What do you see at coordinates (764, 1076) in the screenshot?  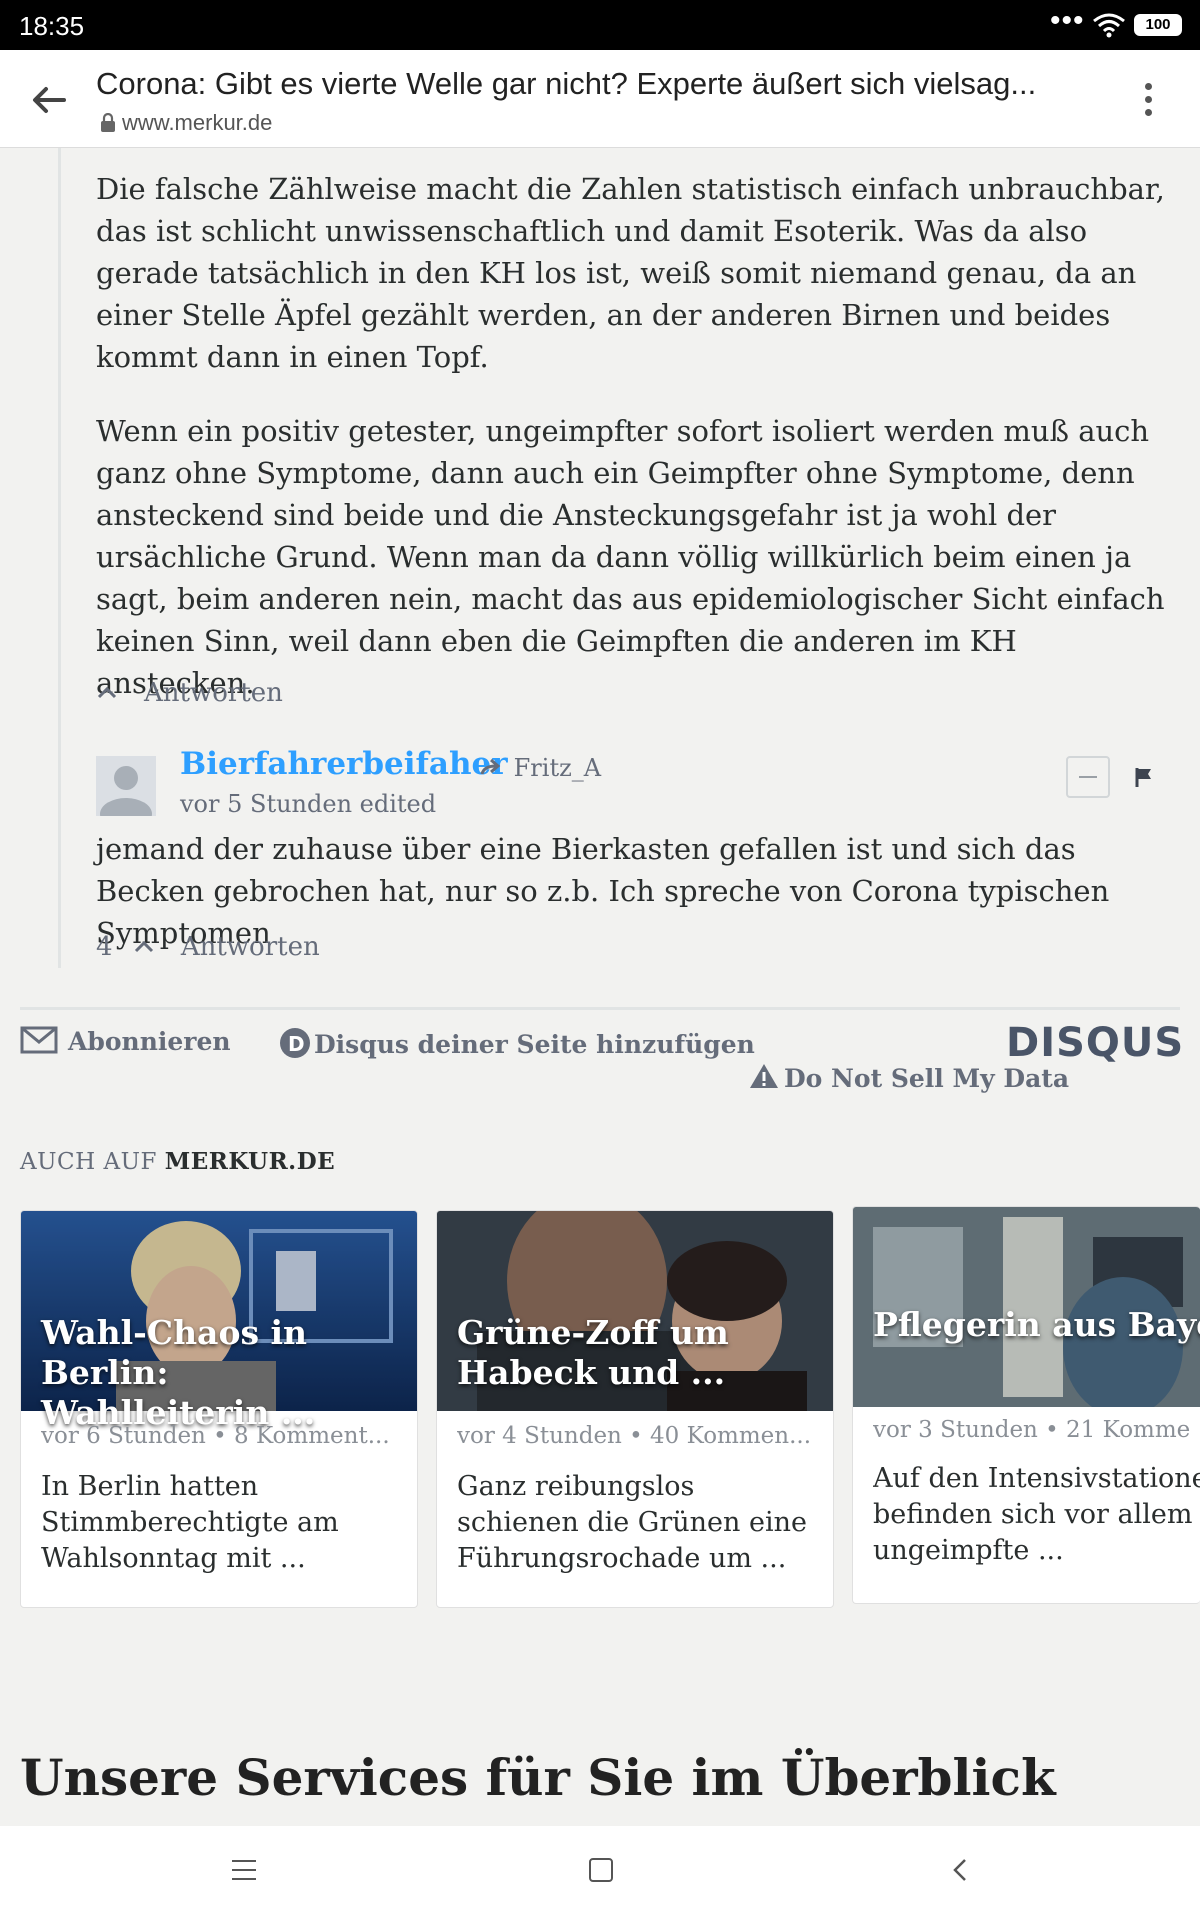 I see `warning-icon` at bounding box center [764, 1076].